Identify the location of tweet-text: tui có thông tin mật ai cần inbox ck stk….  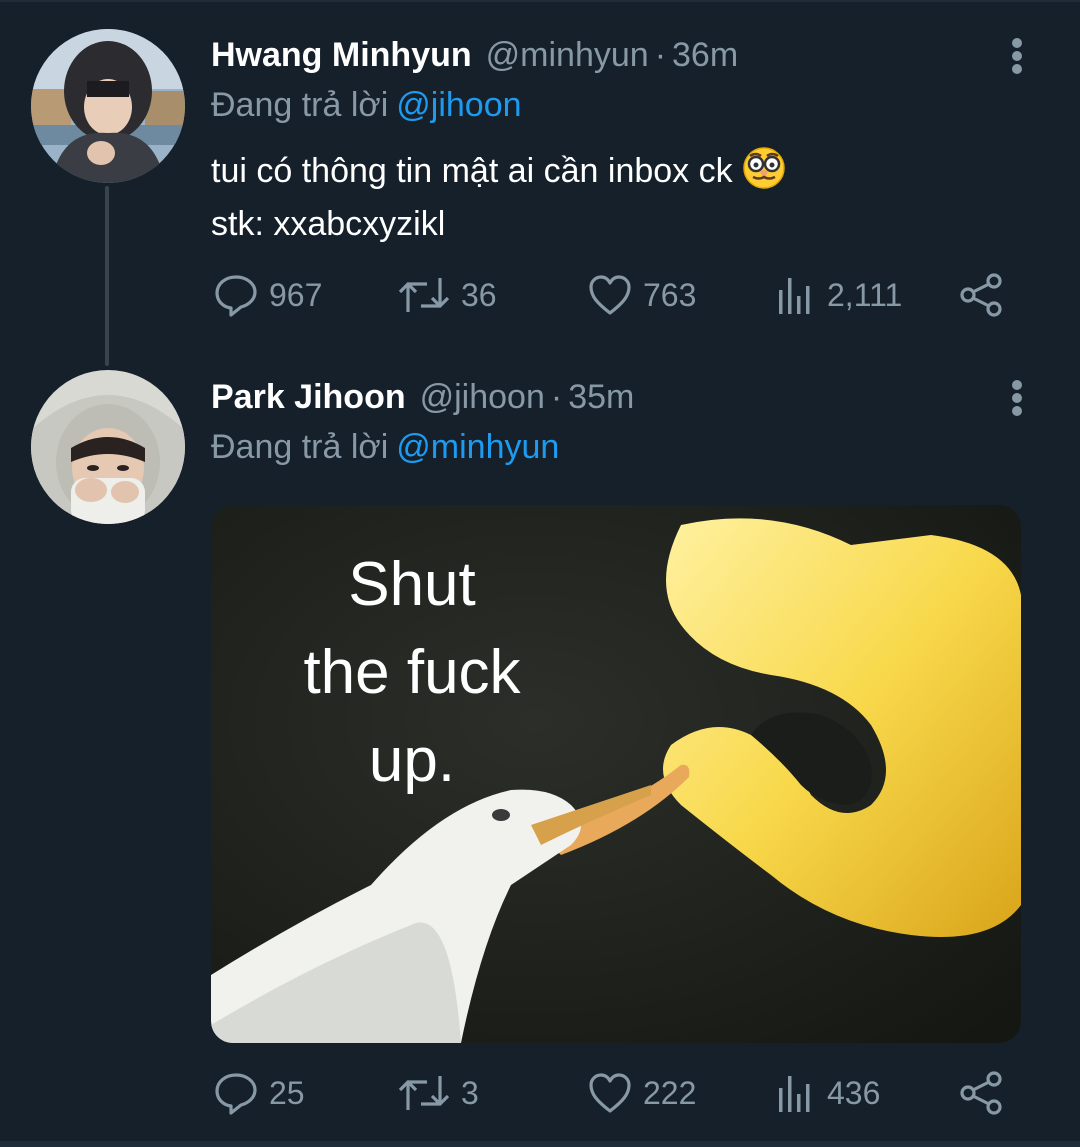
(499, 195).